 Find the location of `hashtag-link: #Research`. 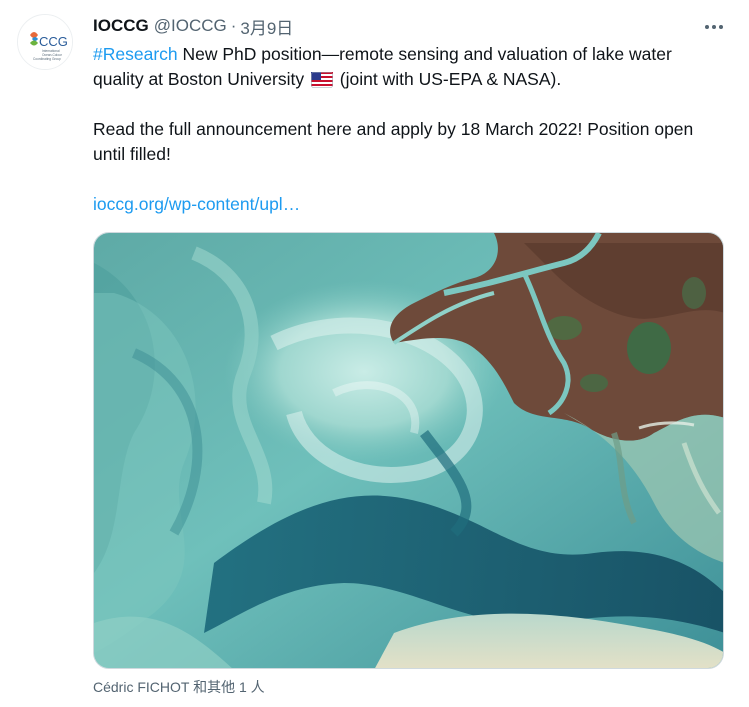

hashtag-link: #Research is located at coordinates (135, 54).